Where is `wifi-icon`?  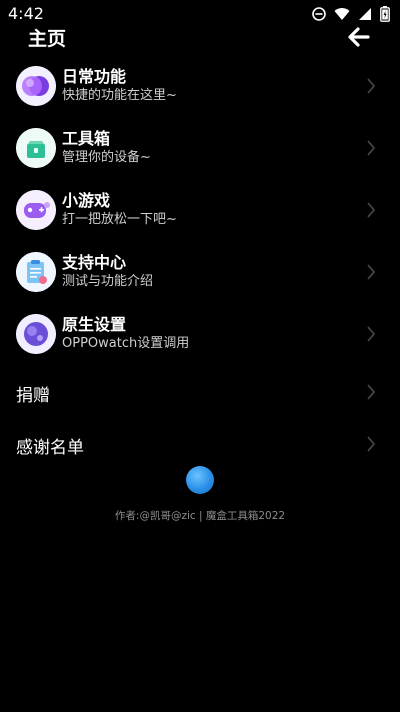 wifi-icon is located at coordinates (342, 14).